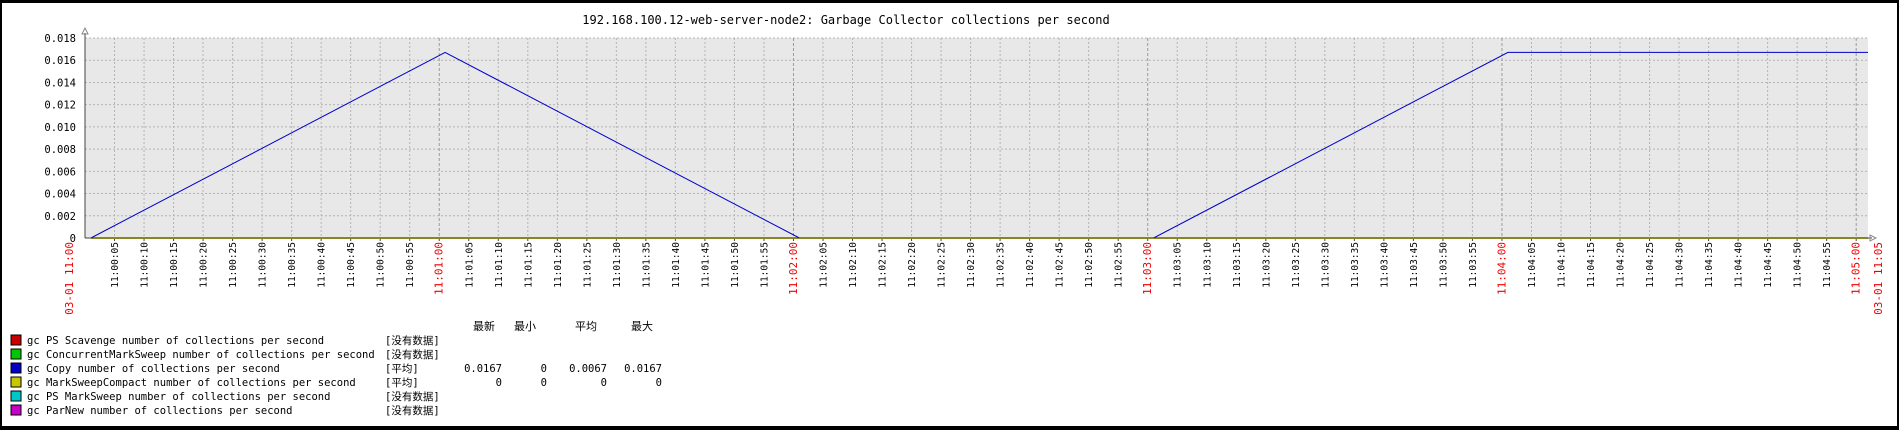 This screenshot has width=1899, height=430. Describe the element at coordinates (1001, 265) in the screenshot. I see `x-tick-label: 11:02:35` at that location.